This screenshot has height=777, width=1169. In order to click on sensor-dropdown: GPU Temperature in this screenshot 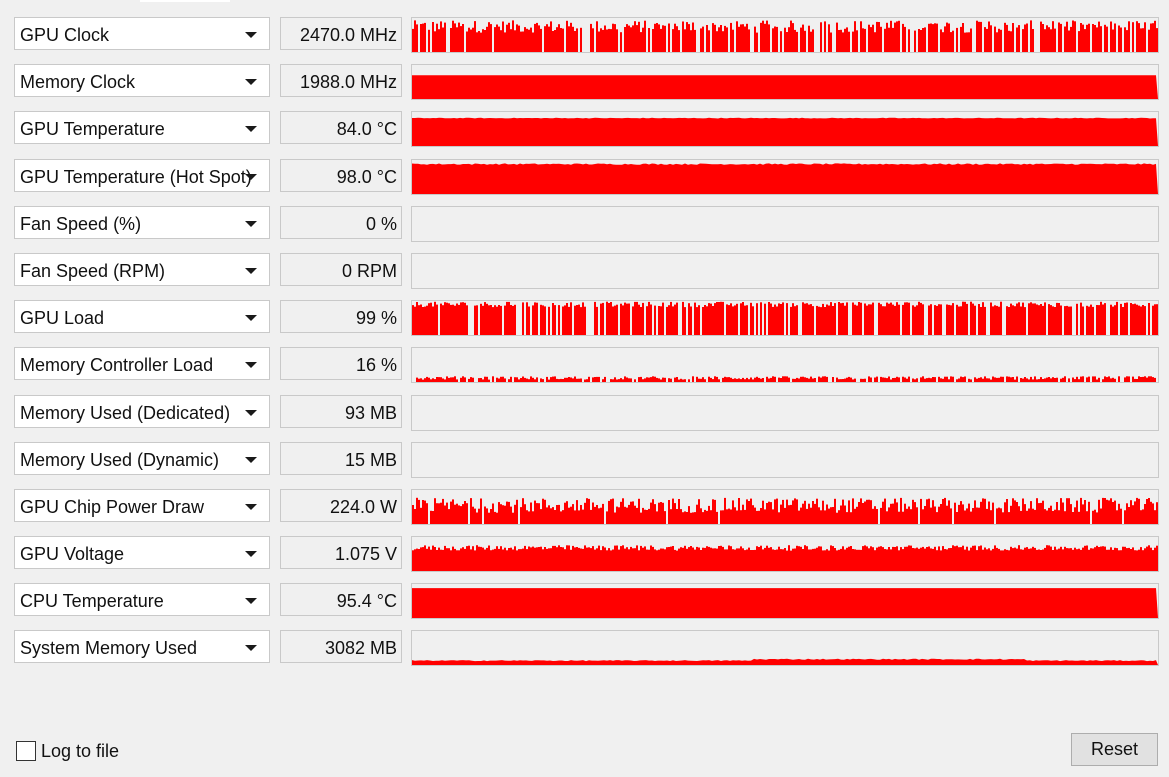, I will do `click(142, 128)`.